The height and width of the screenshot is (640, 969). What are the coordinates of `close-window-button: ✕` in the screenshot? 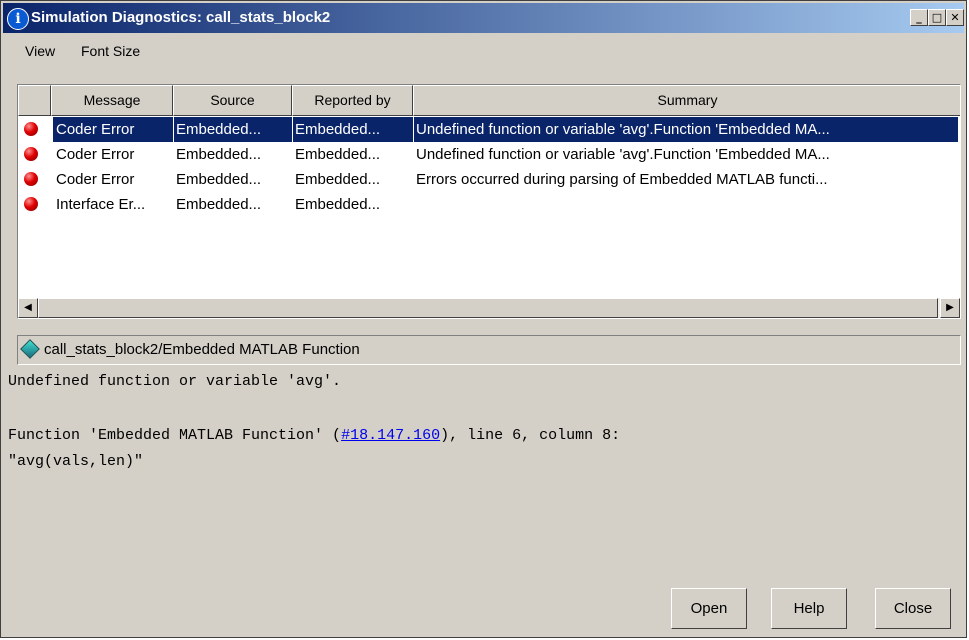 It's located at (955, 17).